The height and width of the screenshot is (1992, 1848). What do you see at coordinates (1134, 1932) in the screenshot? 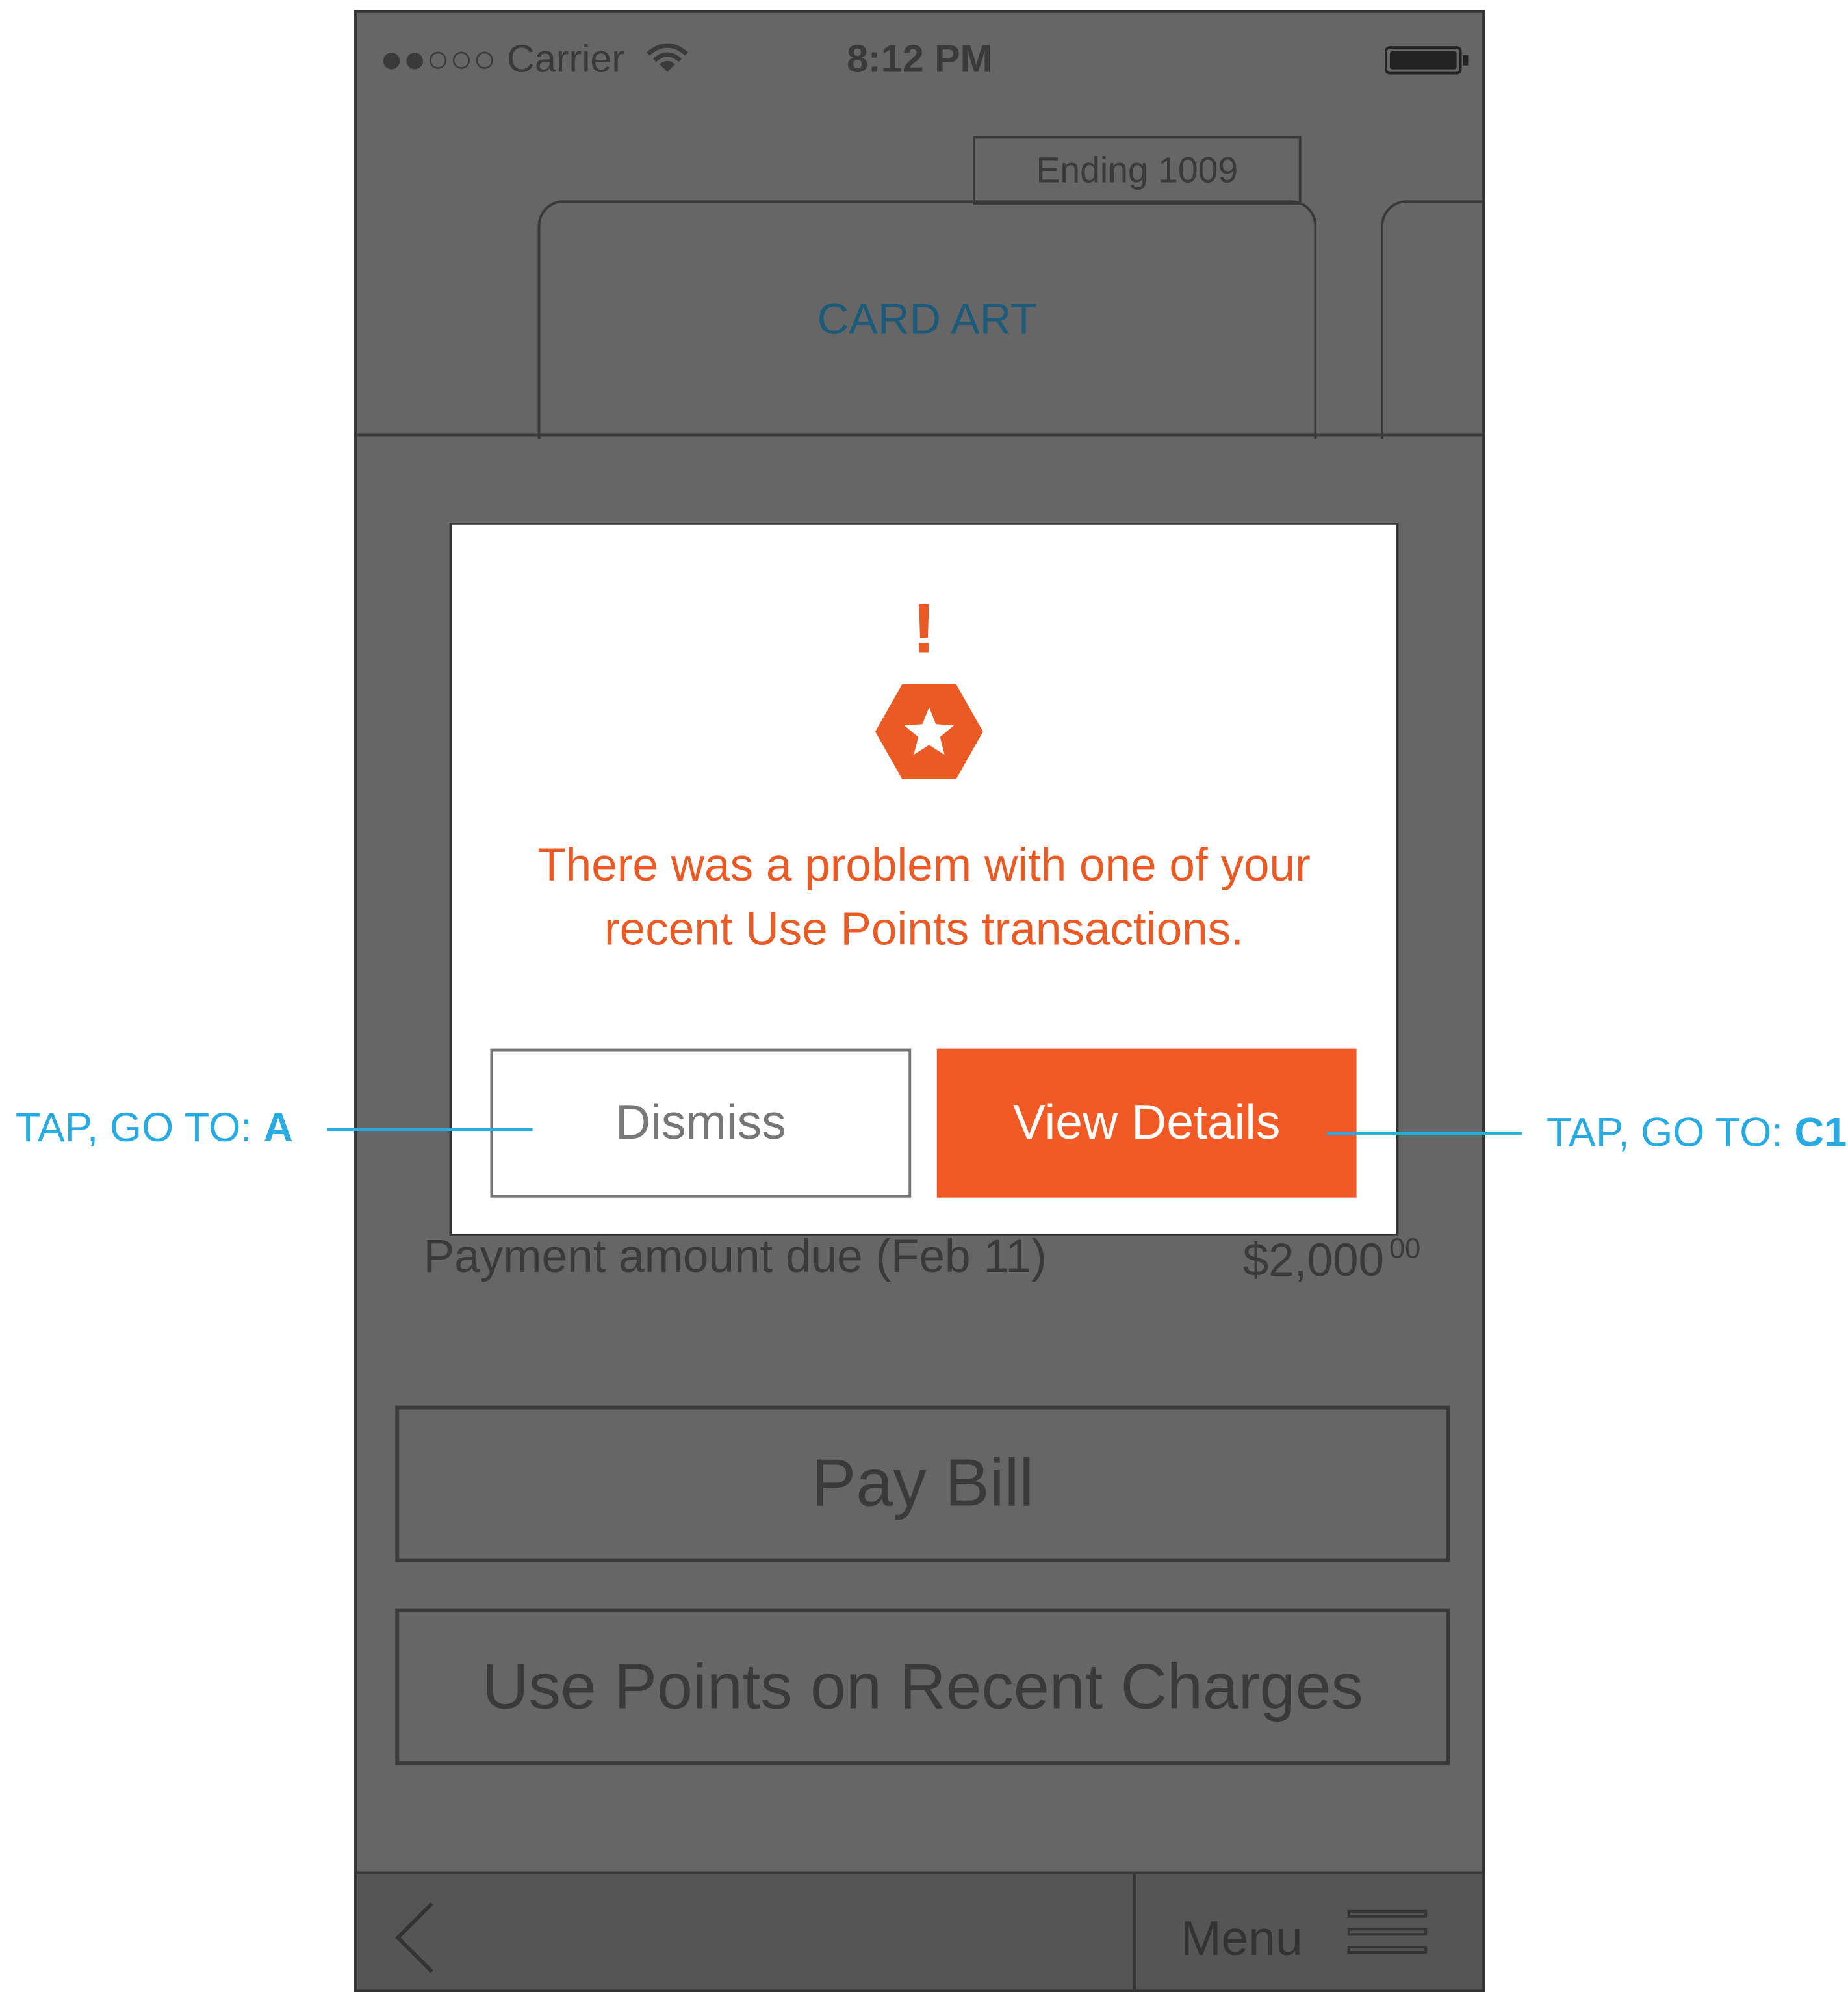
I see `bottom-bar-divider` at bounding box center [1134, 1932].